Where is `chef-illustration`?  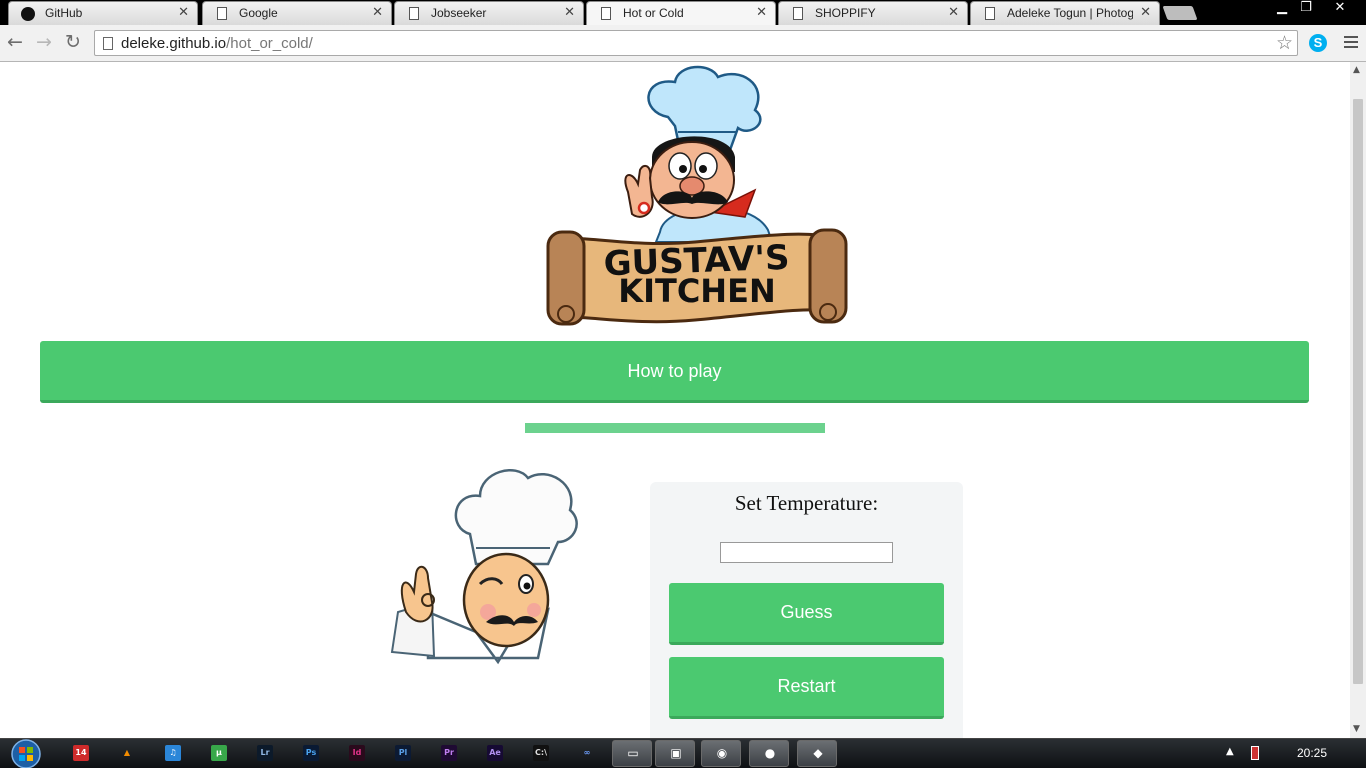 chef-illustration is located at coordinates (484, 567).